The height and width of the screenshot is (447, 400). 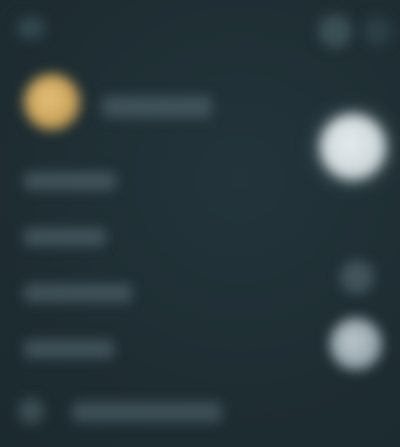 What do you see at coordinates (353, 147) in the screenshot?
I see `primary-action-button` at bounding box center [353, 147].